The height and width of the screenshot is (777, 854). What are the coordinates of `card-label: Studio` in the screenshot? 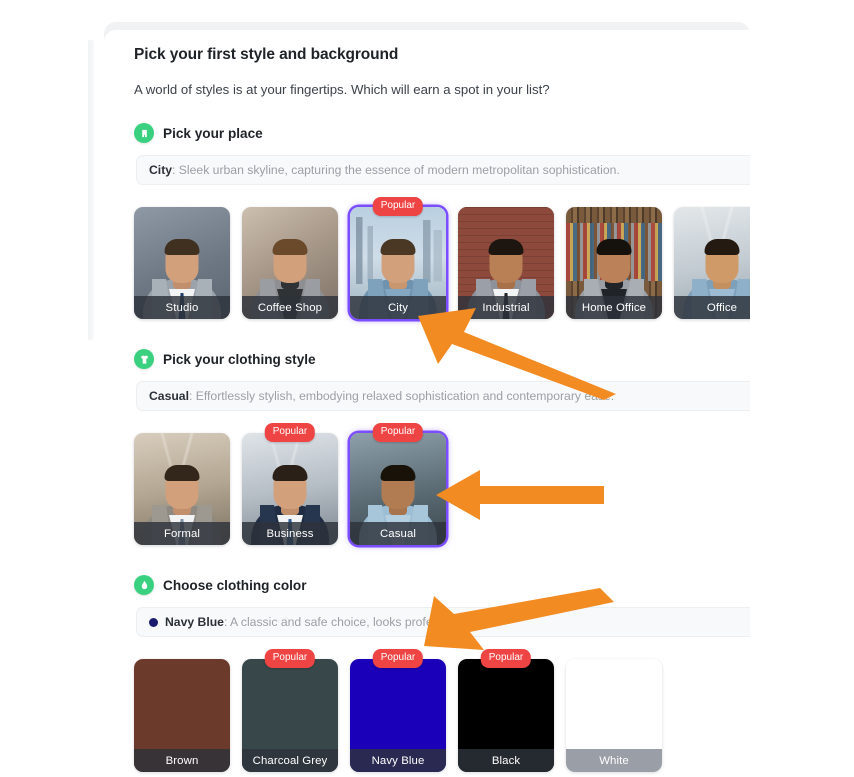 It's located at (182, 307).